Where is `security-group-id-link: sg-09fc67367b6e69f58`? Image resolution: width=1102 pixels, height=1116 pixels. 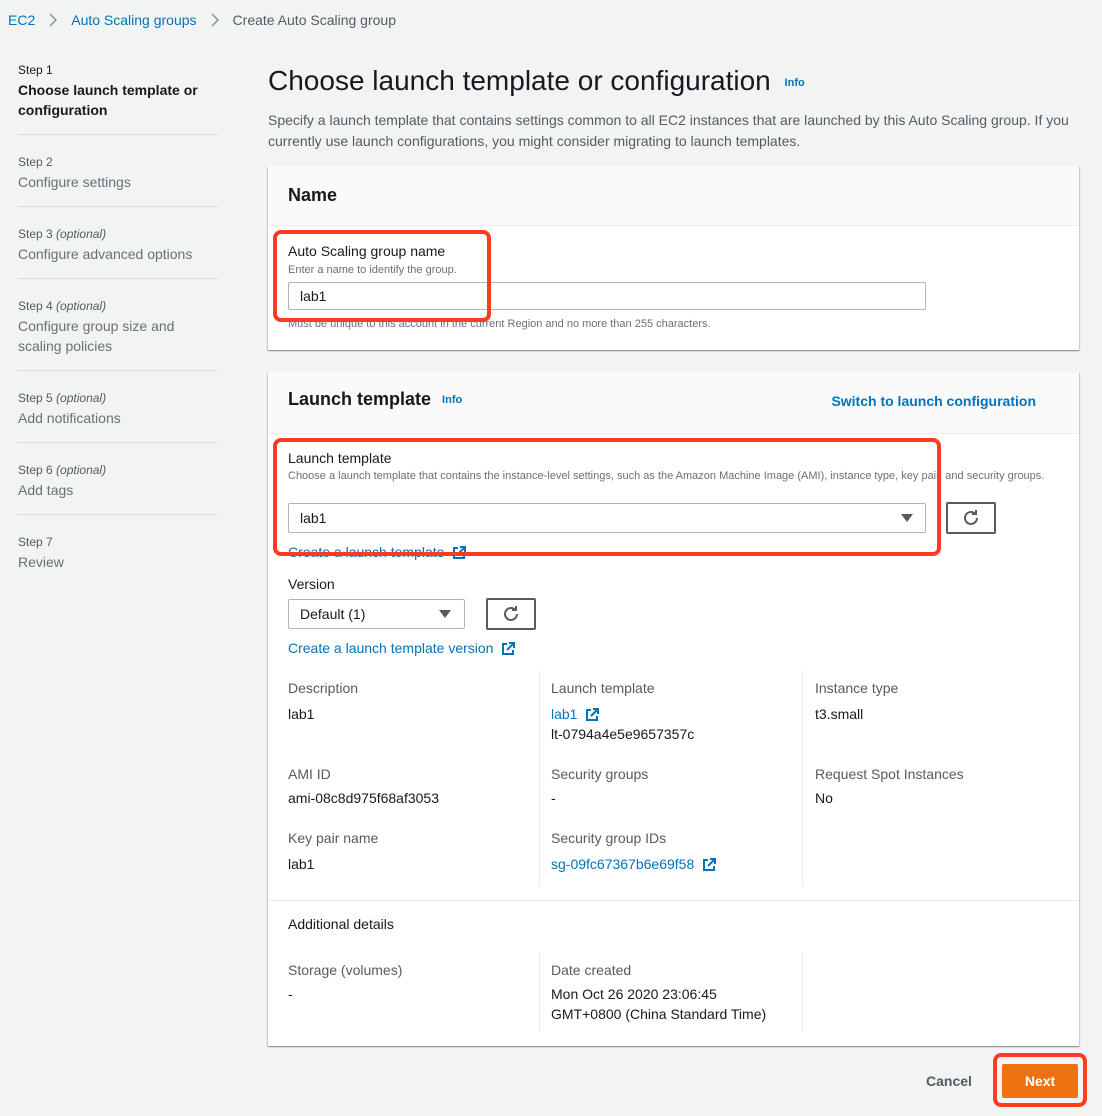 security-group-id-link: sg-09fc67367b6e69f58 is located at coordinates (634, 864).